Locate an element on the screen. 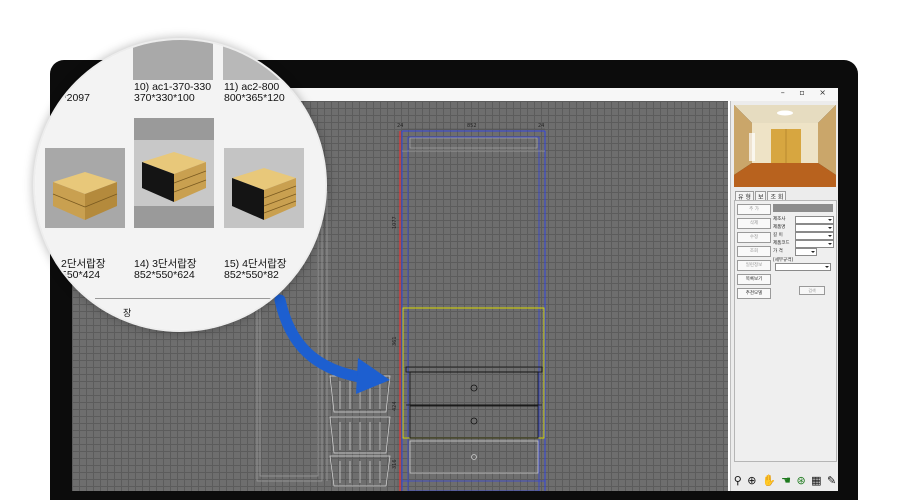 The image size is (911, 500). query-button: 조회 is located at coordinates (754, 251).